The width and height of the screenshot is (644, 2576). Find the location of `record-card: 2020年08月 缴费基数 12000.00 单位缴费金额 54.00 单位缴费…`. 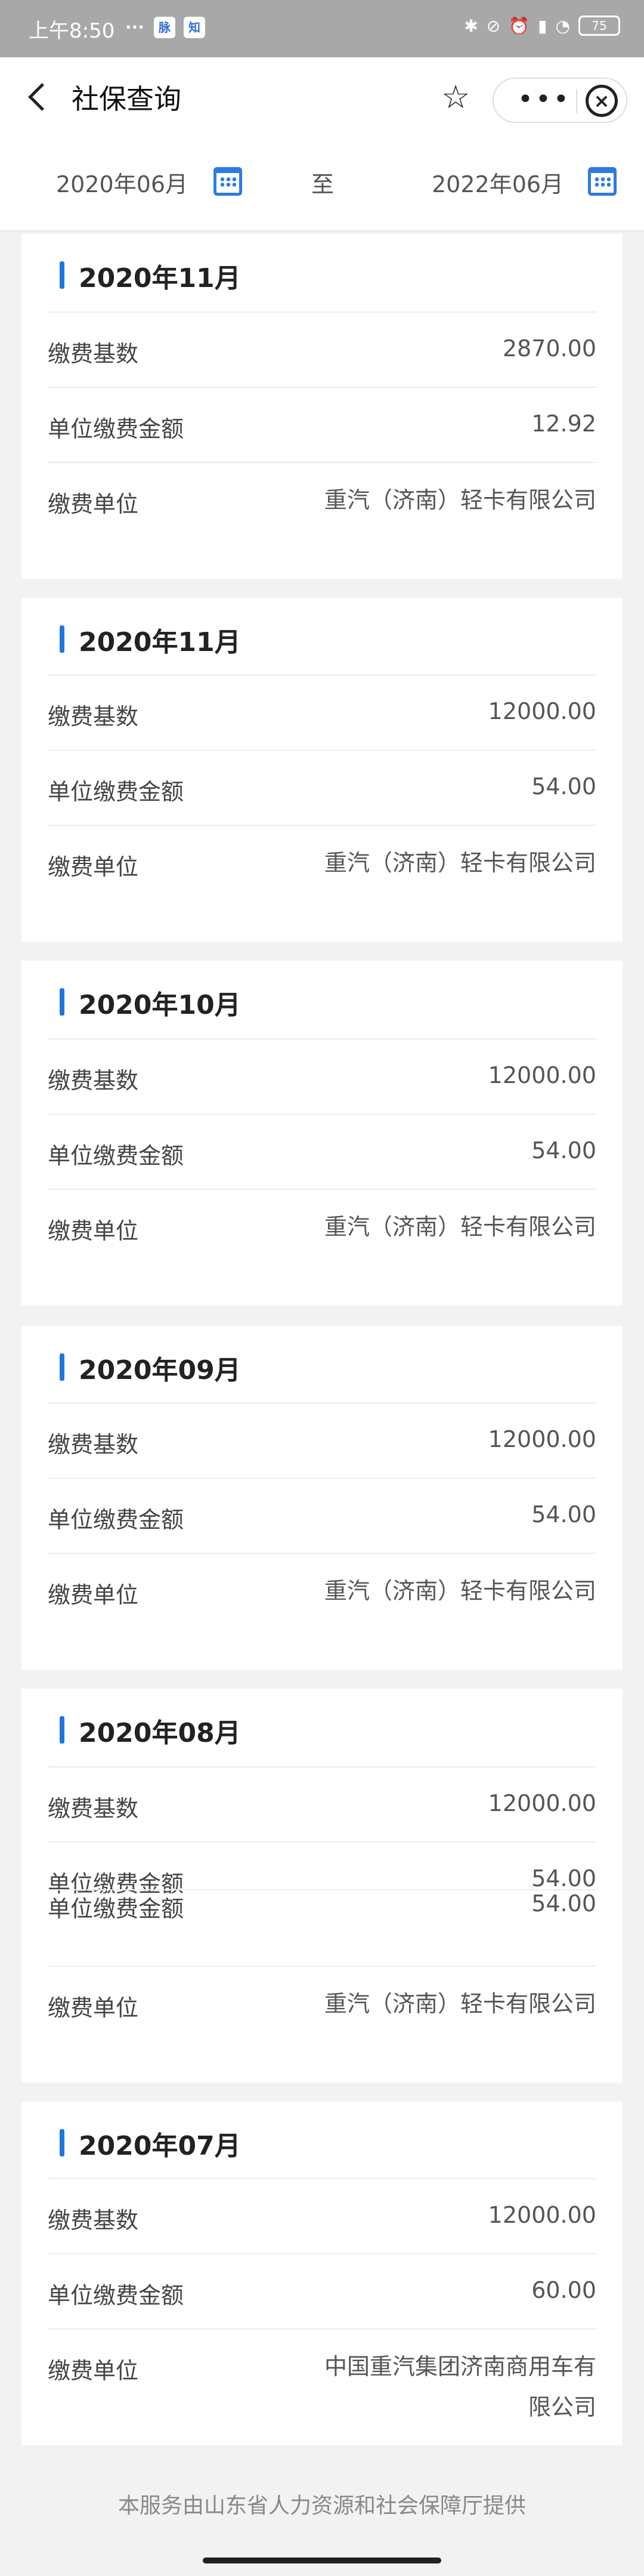

record-card: 2020年08月 缴费基数 12000.00 单位缴费金额 54.00 单位缴费… is located at coordinates (322, 1886).